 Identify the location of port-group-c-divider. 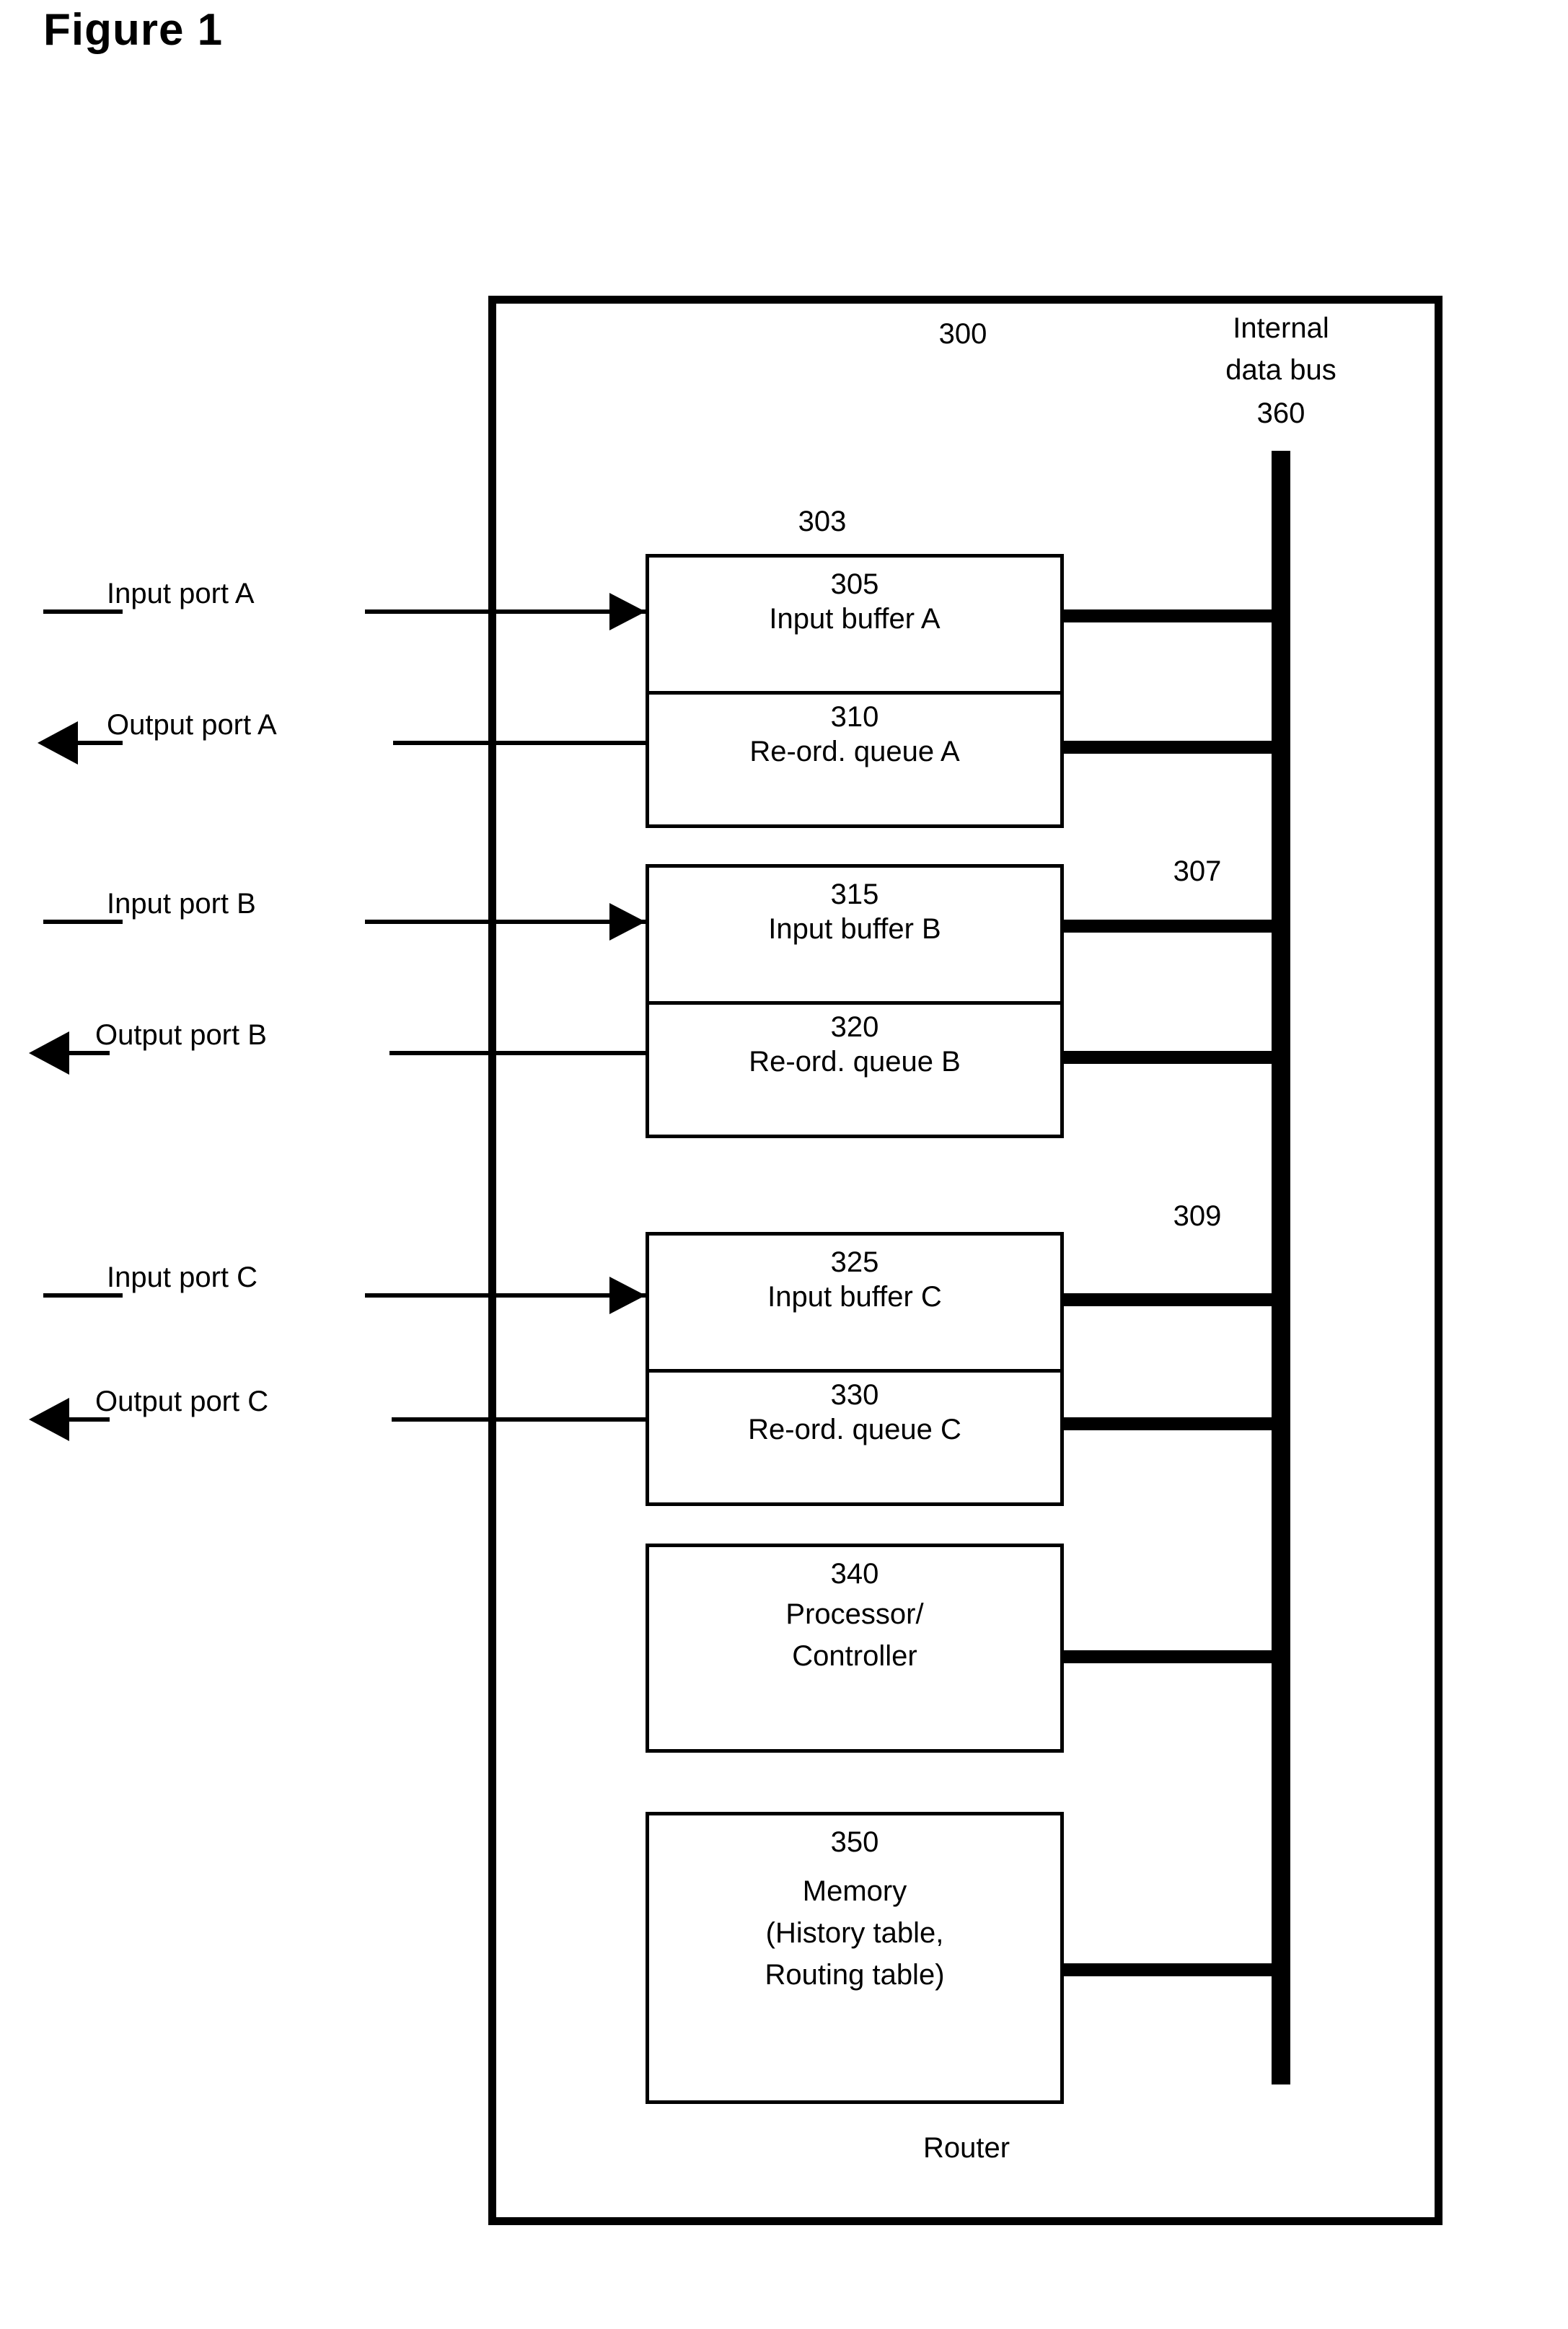
(855, 1371).